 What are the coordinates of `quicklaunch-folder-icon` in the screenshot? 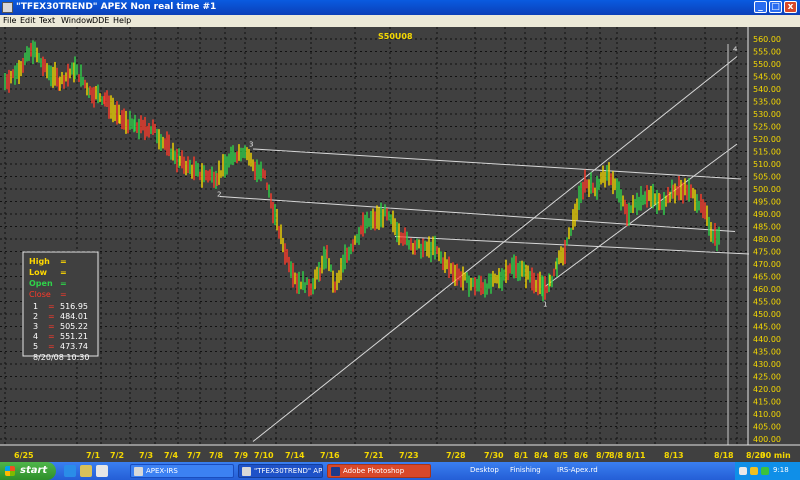 It's located at (86, 471).